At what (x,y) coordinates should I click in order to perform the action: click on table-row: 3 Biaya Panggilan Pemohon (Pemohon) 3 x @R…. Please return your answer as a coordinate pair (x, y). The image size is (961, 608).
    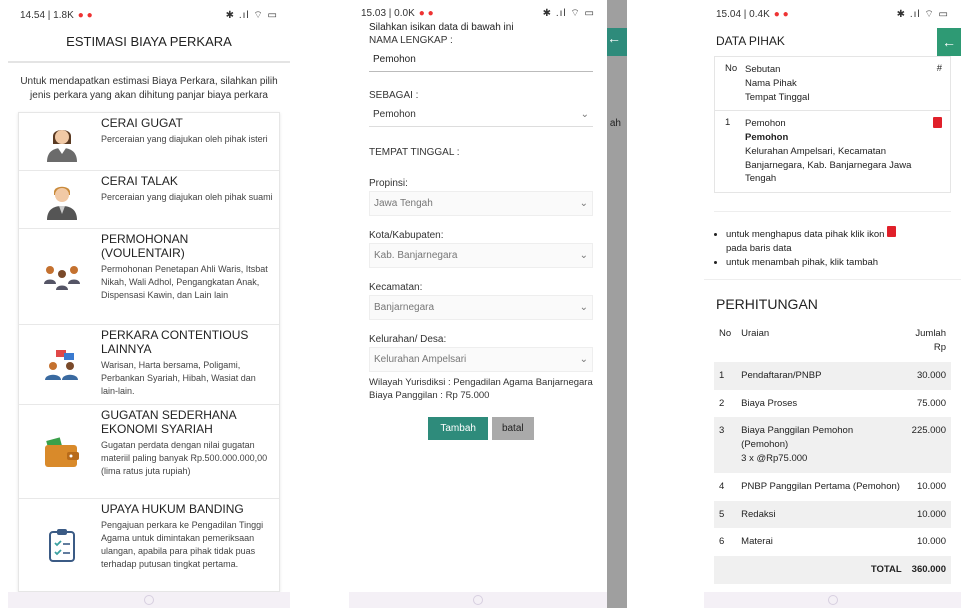
    Looking at the image, I should click on (832, 445).